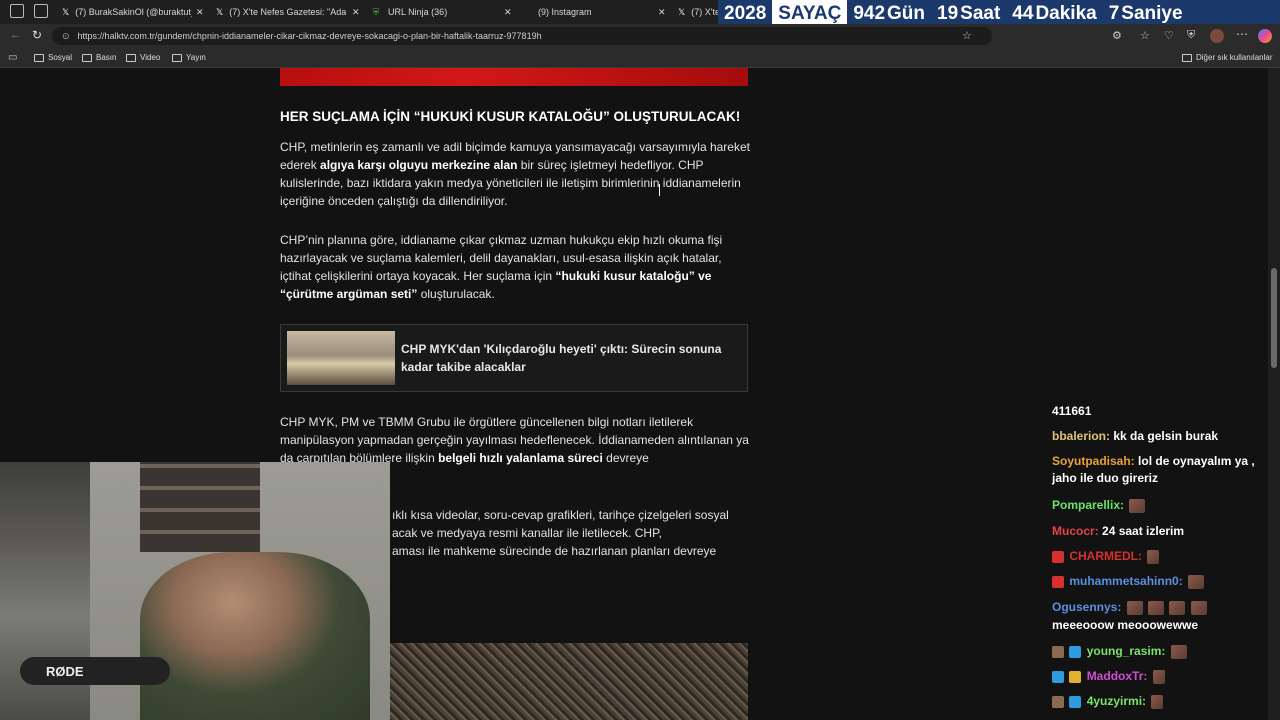 This screenshot has height=720, width=1280. I want to click on favorite-icon: ☆, so click(967, 35).